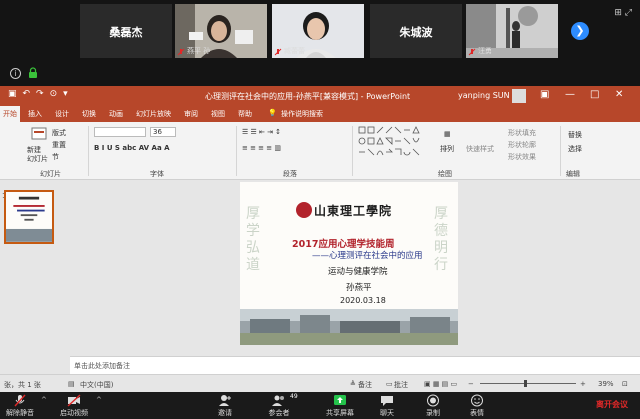 The image size is (640, 419). What do you see at coordinates (484, 95) in the screenshot?
I see `user-name: yanping SUN` at bounding box center [484, 95].